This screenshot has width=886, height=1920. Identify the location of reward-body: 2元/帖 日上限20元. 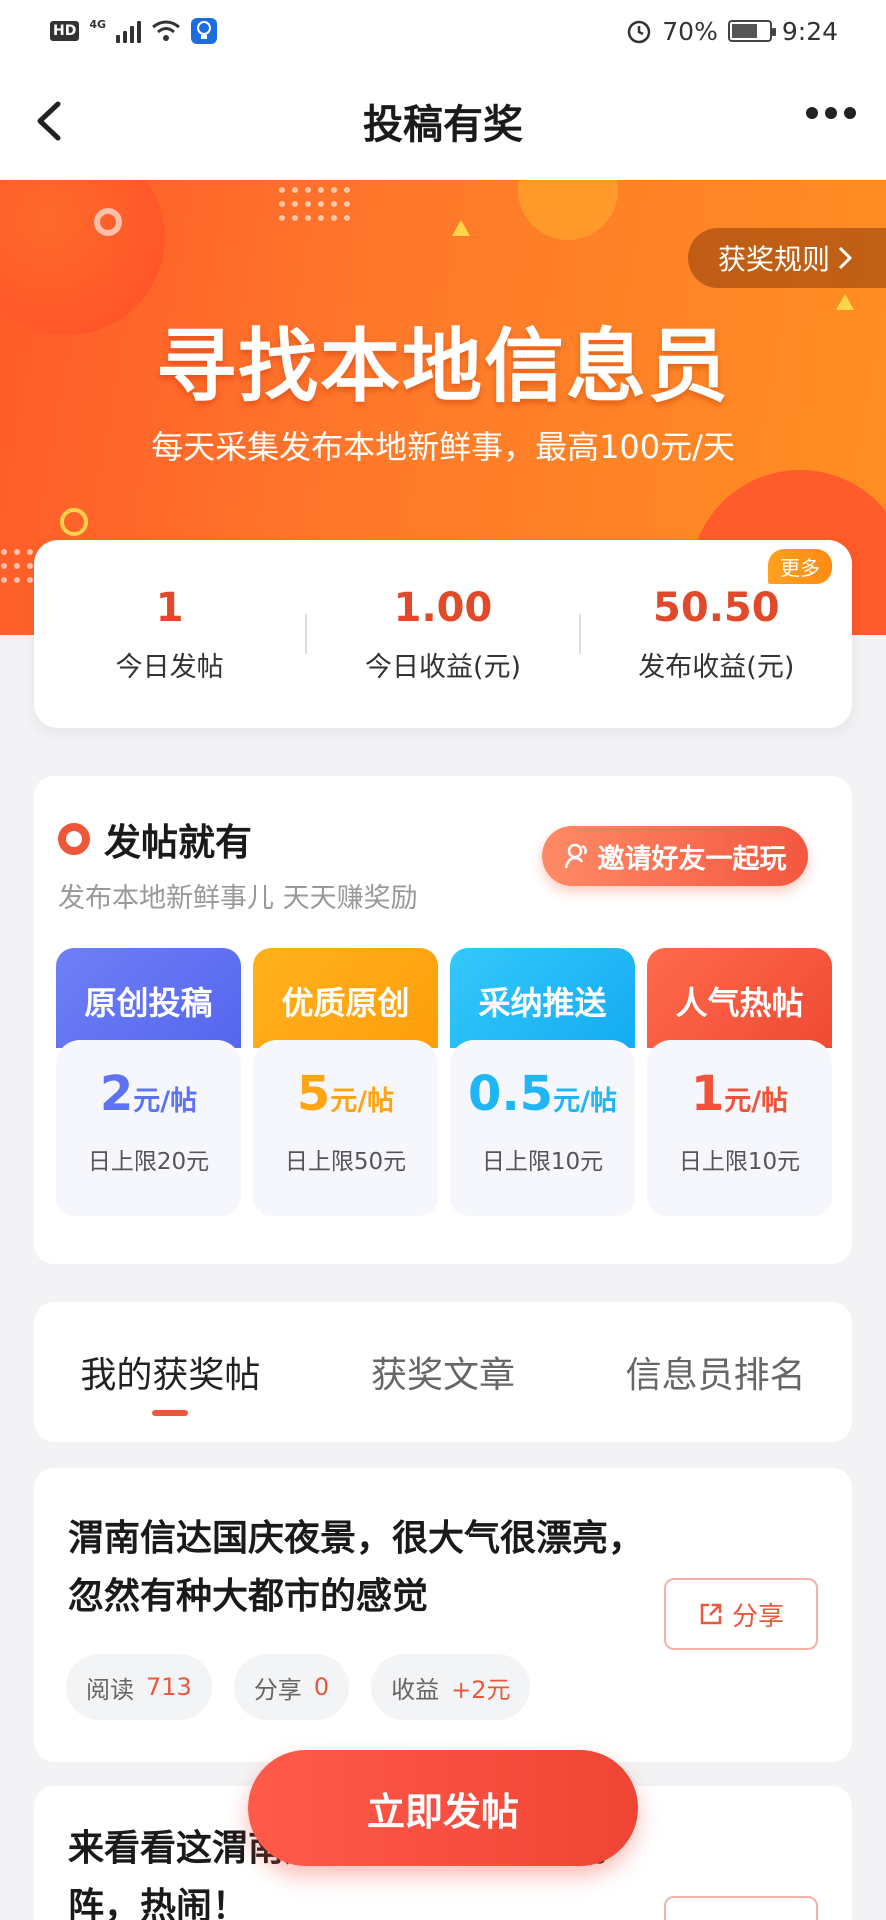
(148, 1128).